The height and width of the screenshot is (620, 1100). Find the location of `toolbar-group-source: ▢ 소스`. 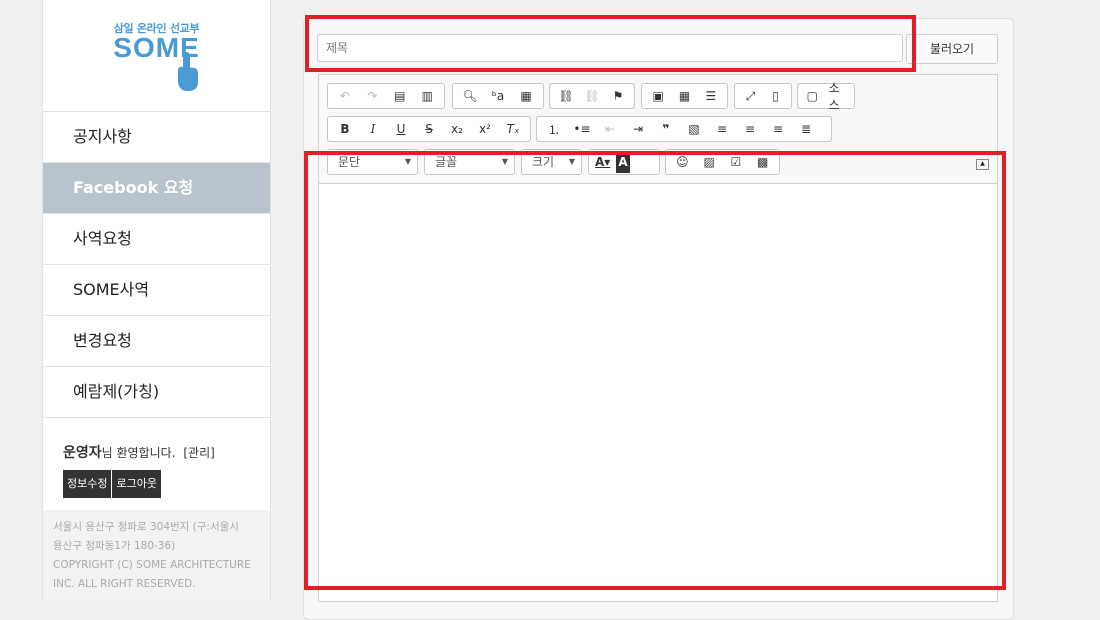

toolbar-group-source: ▢ 소스 is located at coordinates (826, 96).